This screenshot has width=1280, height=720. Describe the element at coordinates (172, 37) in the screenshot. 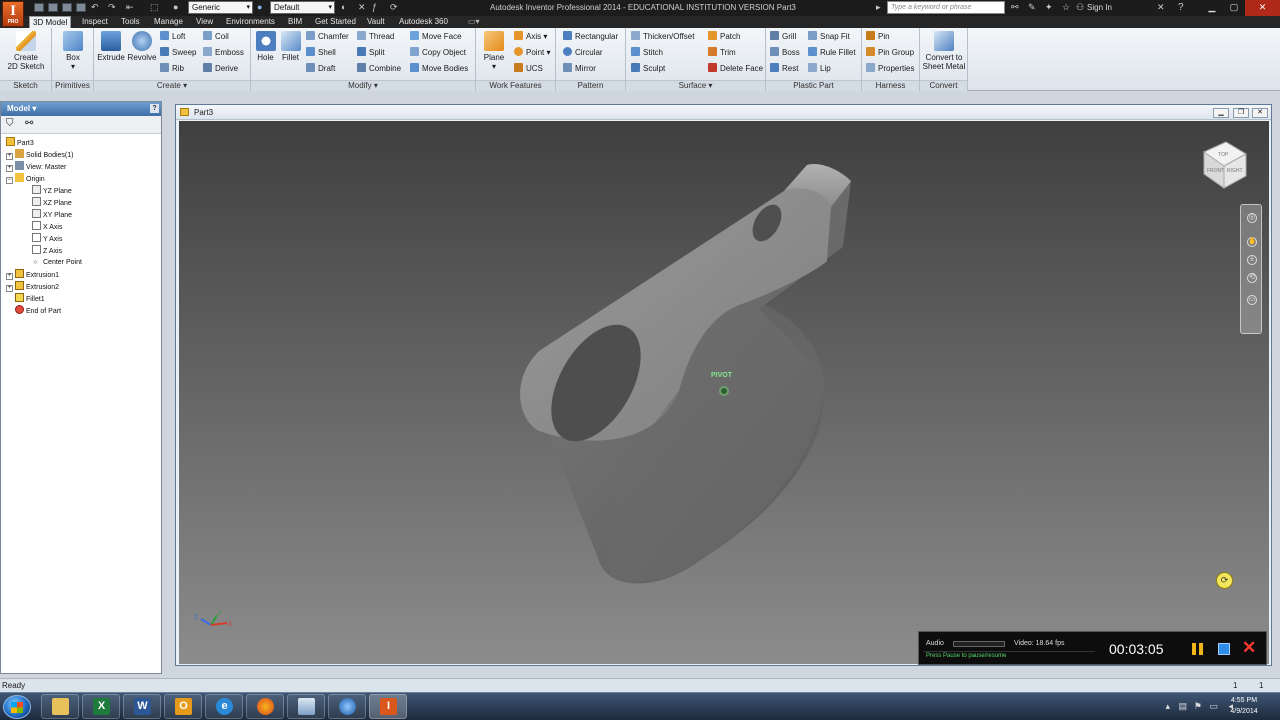

I see `loft-button: Loft` at that location.